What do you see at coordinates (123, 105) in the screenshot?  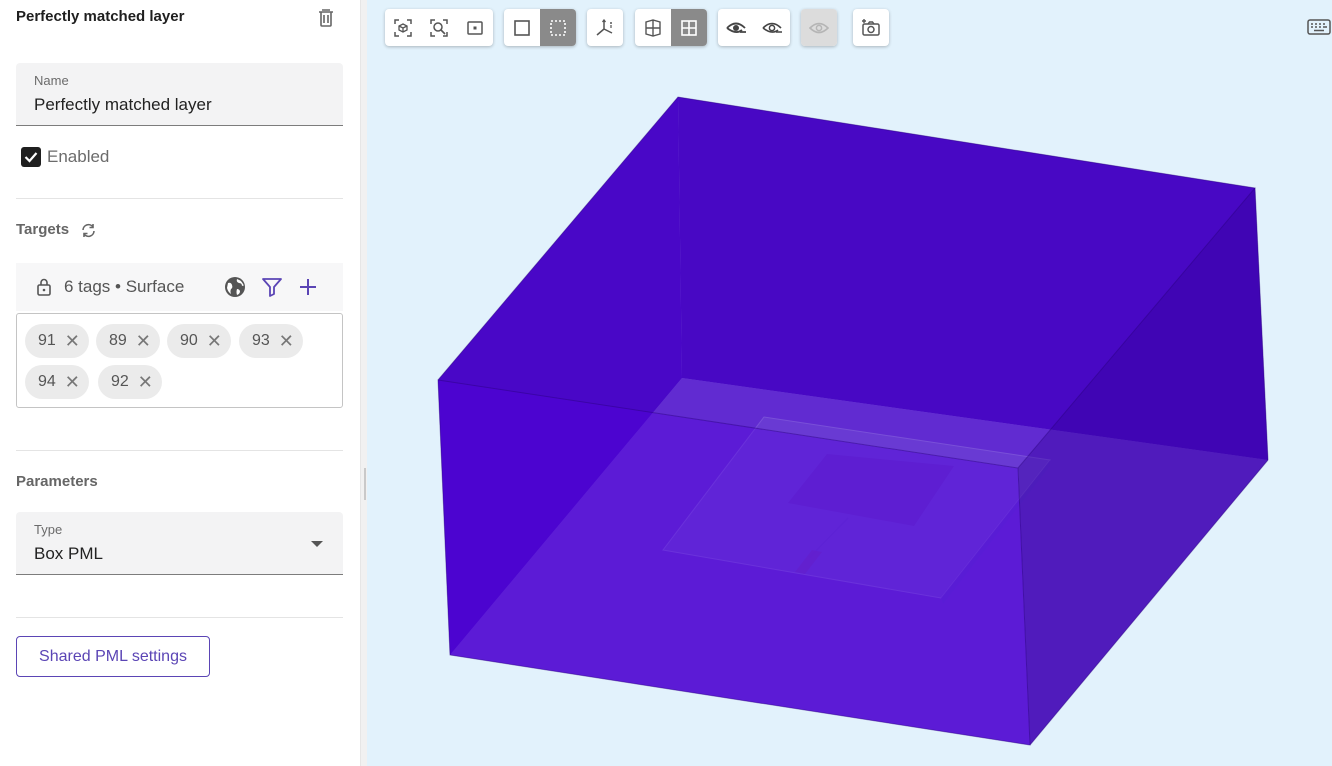 I see `name-field-value: Perfectly matched layer` at bounding box center [123, 105].